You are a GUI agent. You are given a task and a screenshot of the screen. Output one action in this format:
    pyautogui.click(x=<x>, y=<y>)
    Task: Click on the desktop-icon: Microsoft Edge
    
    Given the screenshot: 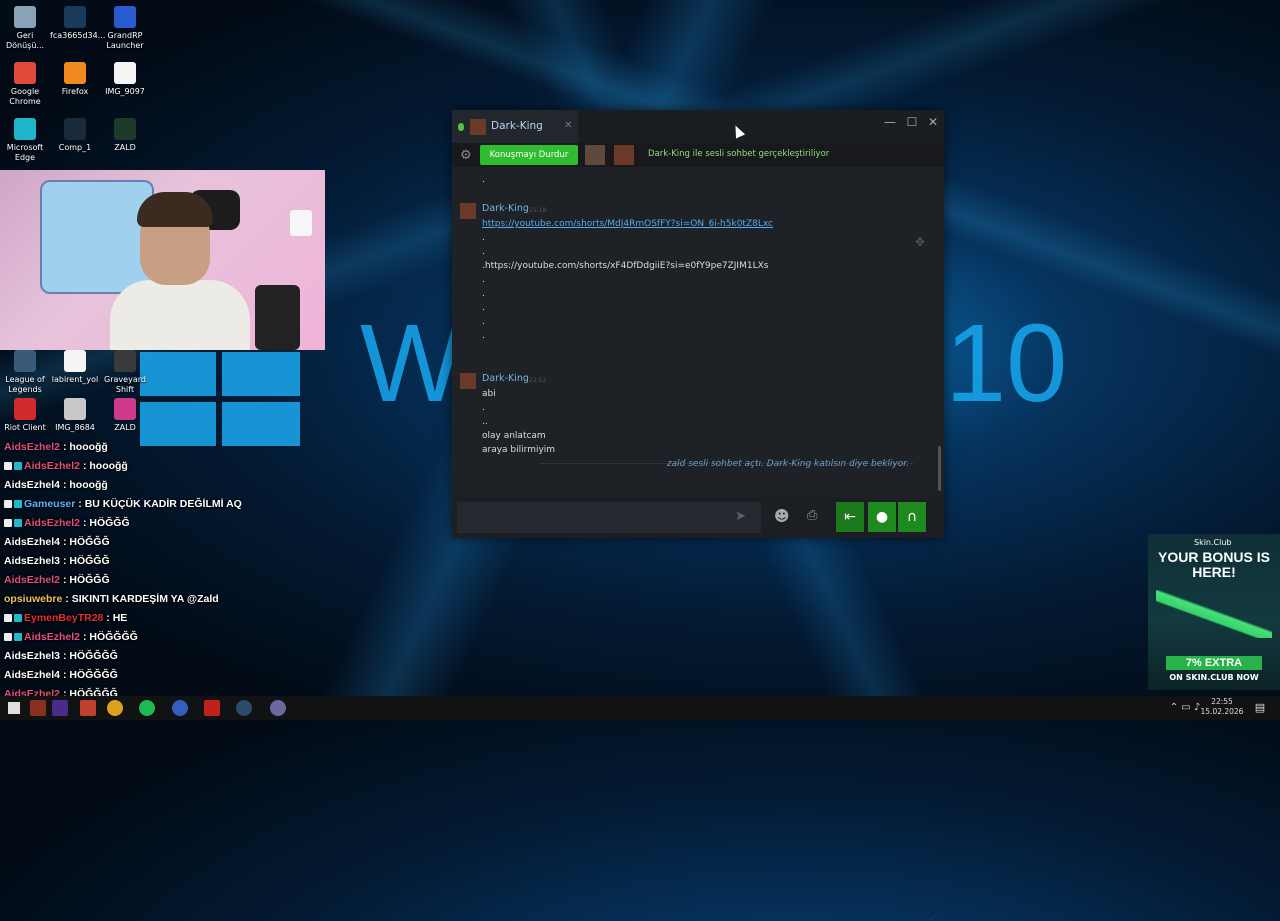 What is the action you would take?
    pyautogui.click(x=25, y=140)
    